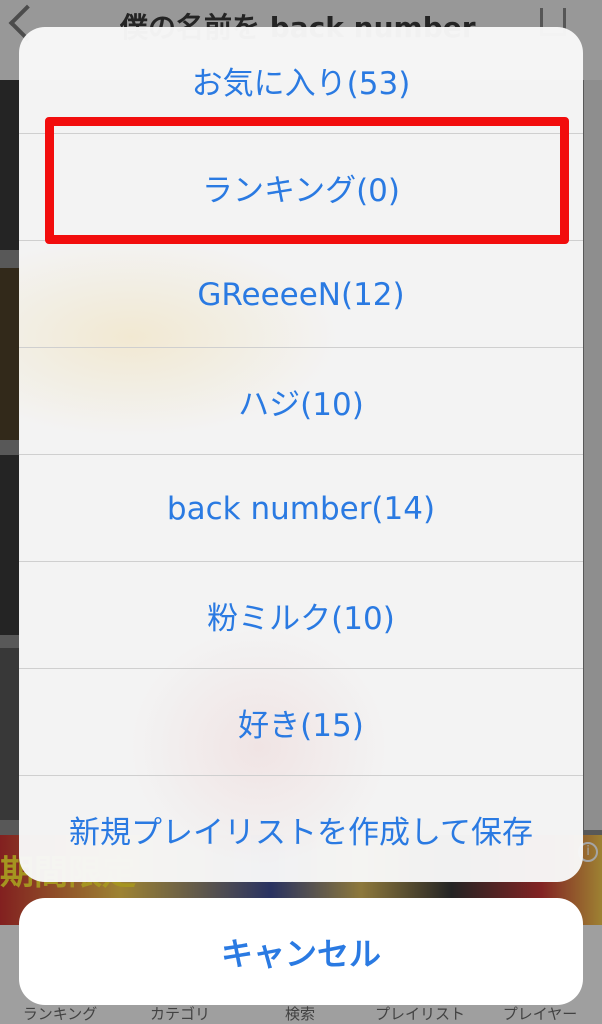  I want to click on action-playlist-greeeen: GReeeeN(12), so click(301, 294).